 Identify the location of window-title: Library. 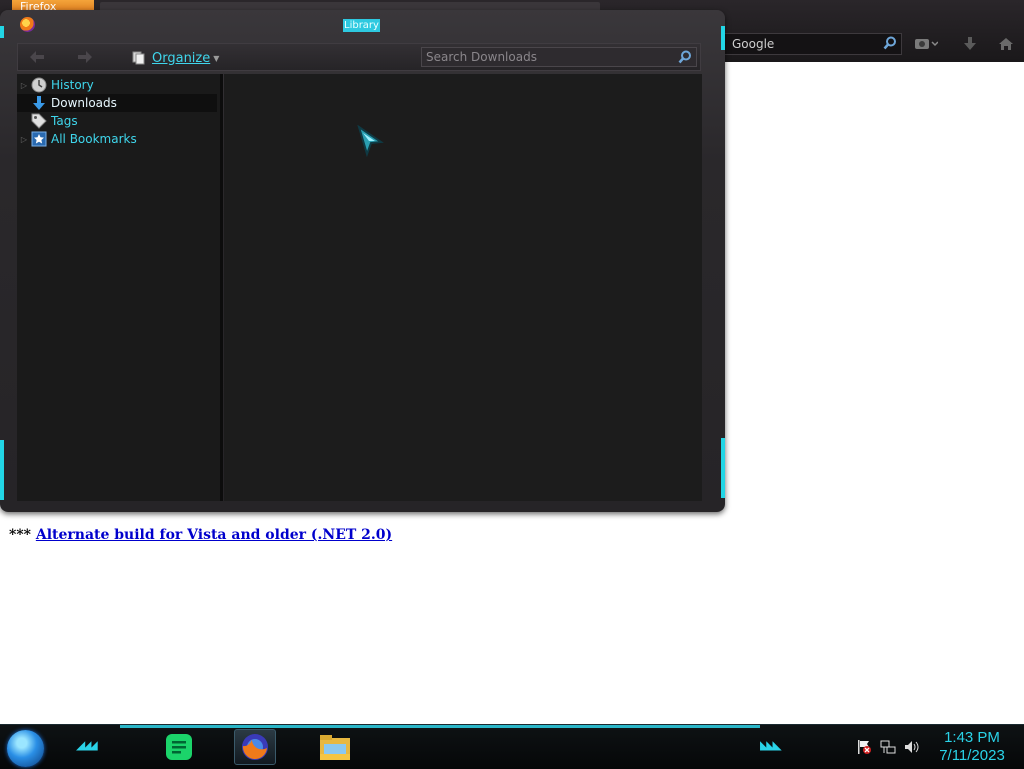
(361, 25).